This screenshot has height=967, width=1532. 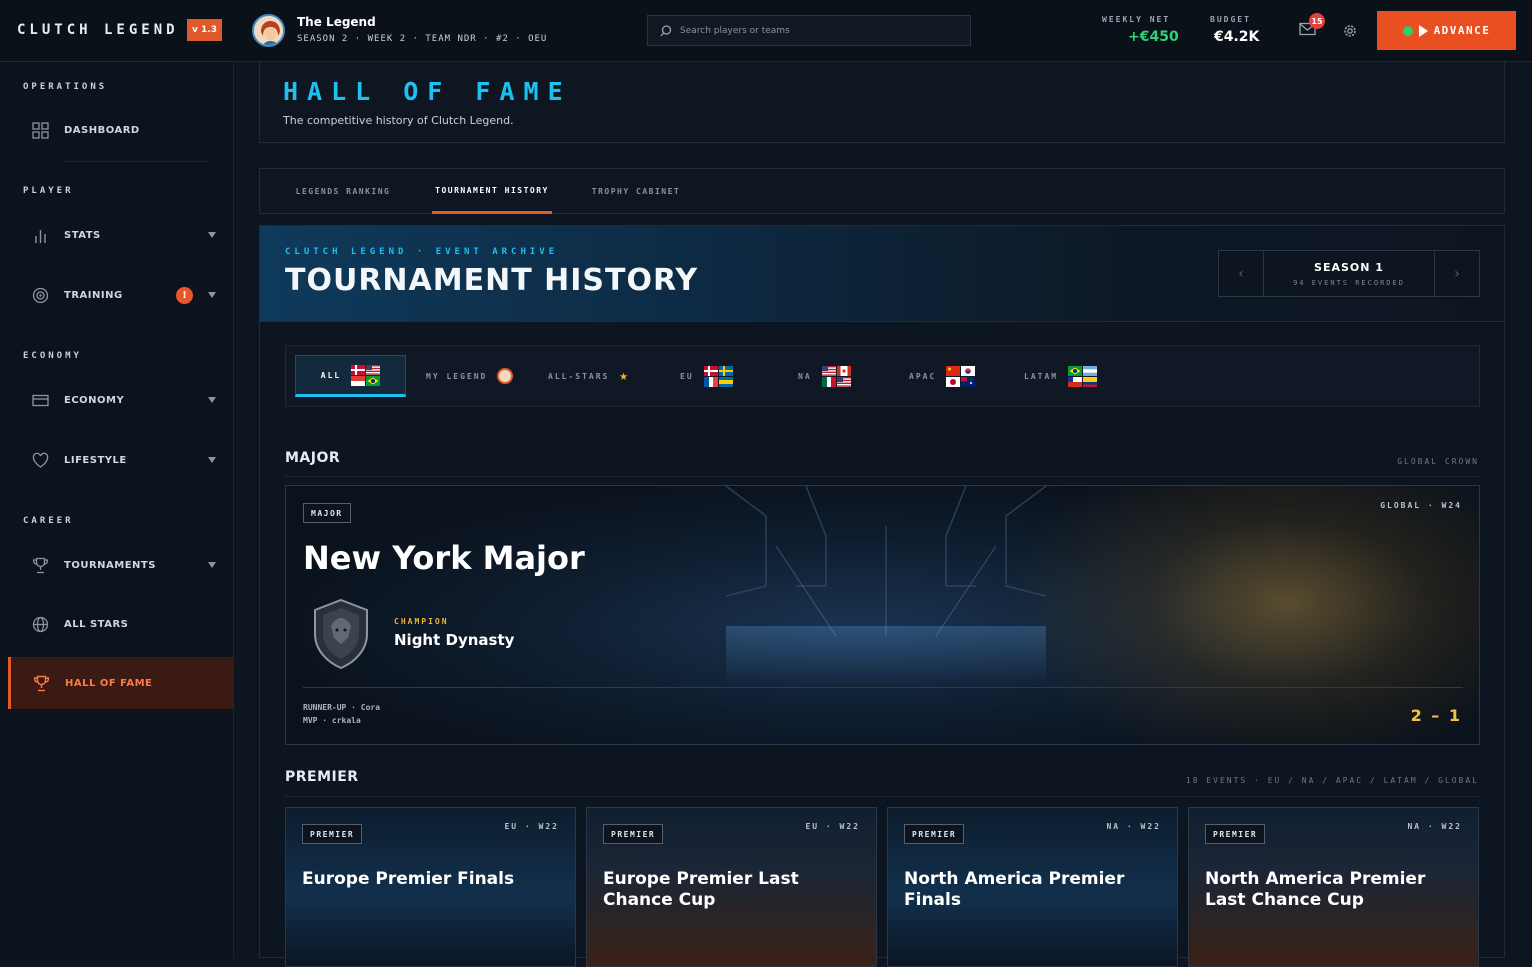 I want to click on gear-icon, so click(x=1350, y=31).